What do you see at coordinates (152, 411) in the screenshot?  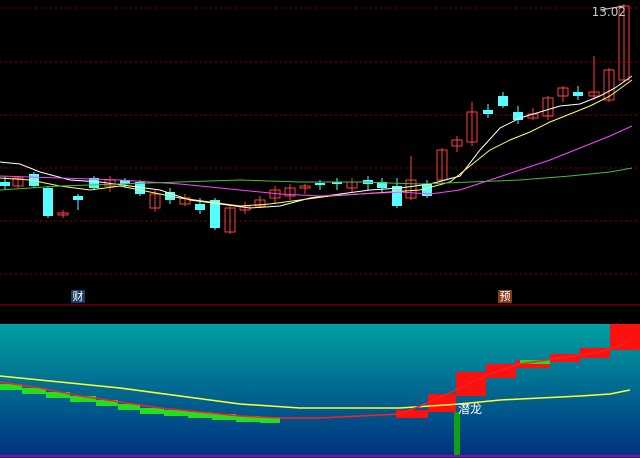 I see `indicator-green-bar` at bounding box center [152, 411].